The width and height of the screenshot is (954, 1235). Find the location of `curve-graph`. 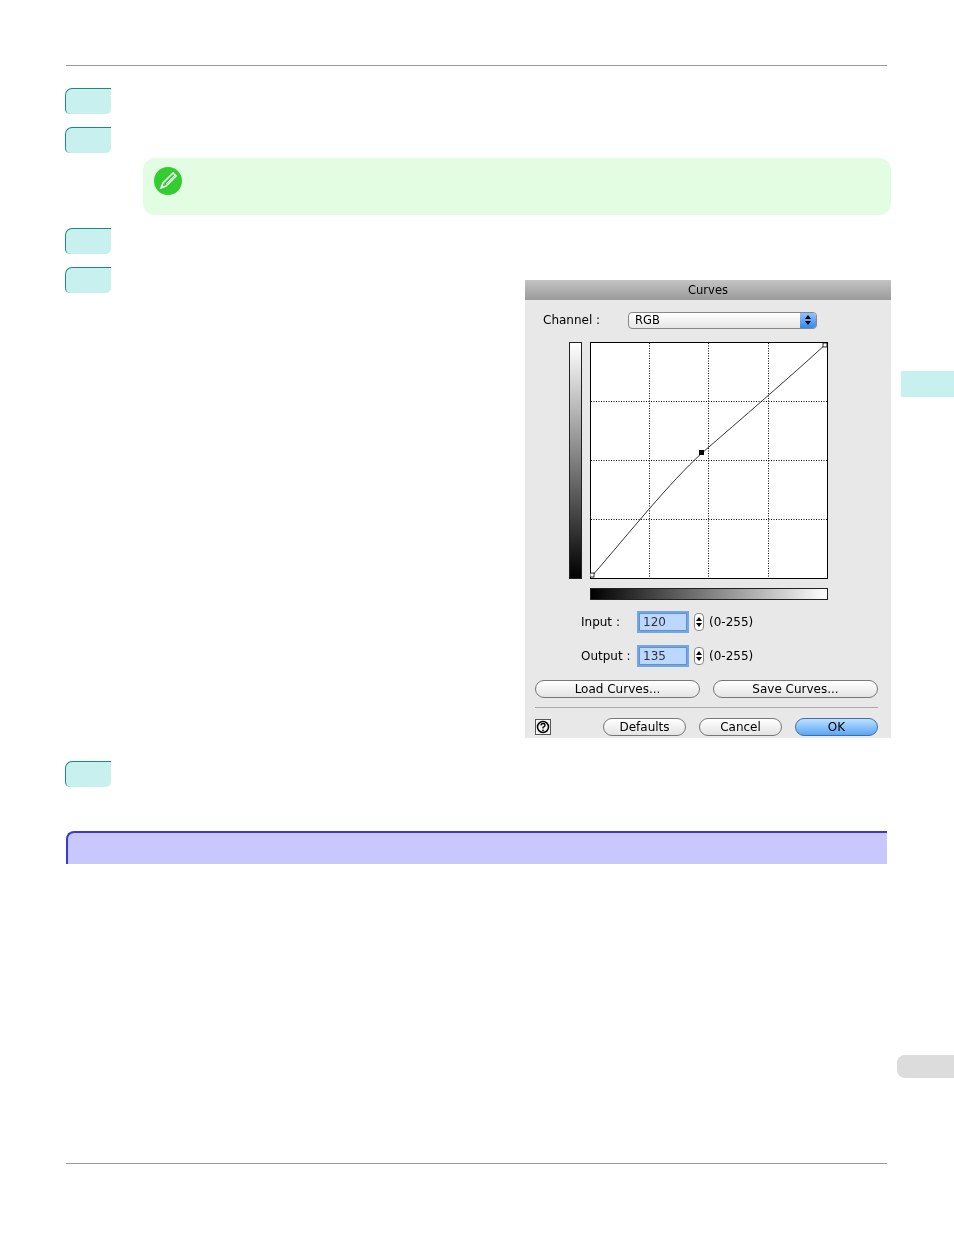

curve-graph is located at coordinates (709, 460).